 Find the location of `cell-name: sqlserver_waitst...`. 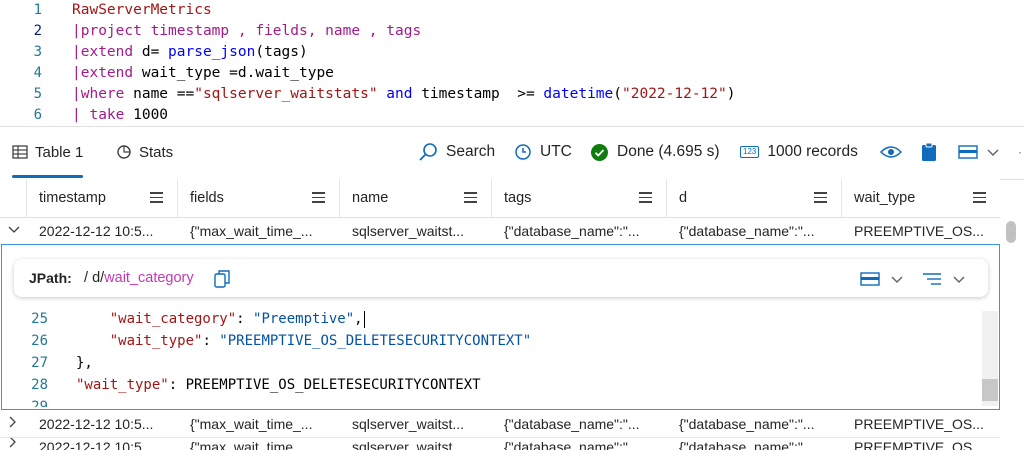

cell-name: sqlserver_waitst... is located at coordinates (408, 444).